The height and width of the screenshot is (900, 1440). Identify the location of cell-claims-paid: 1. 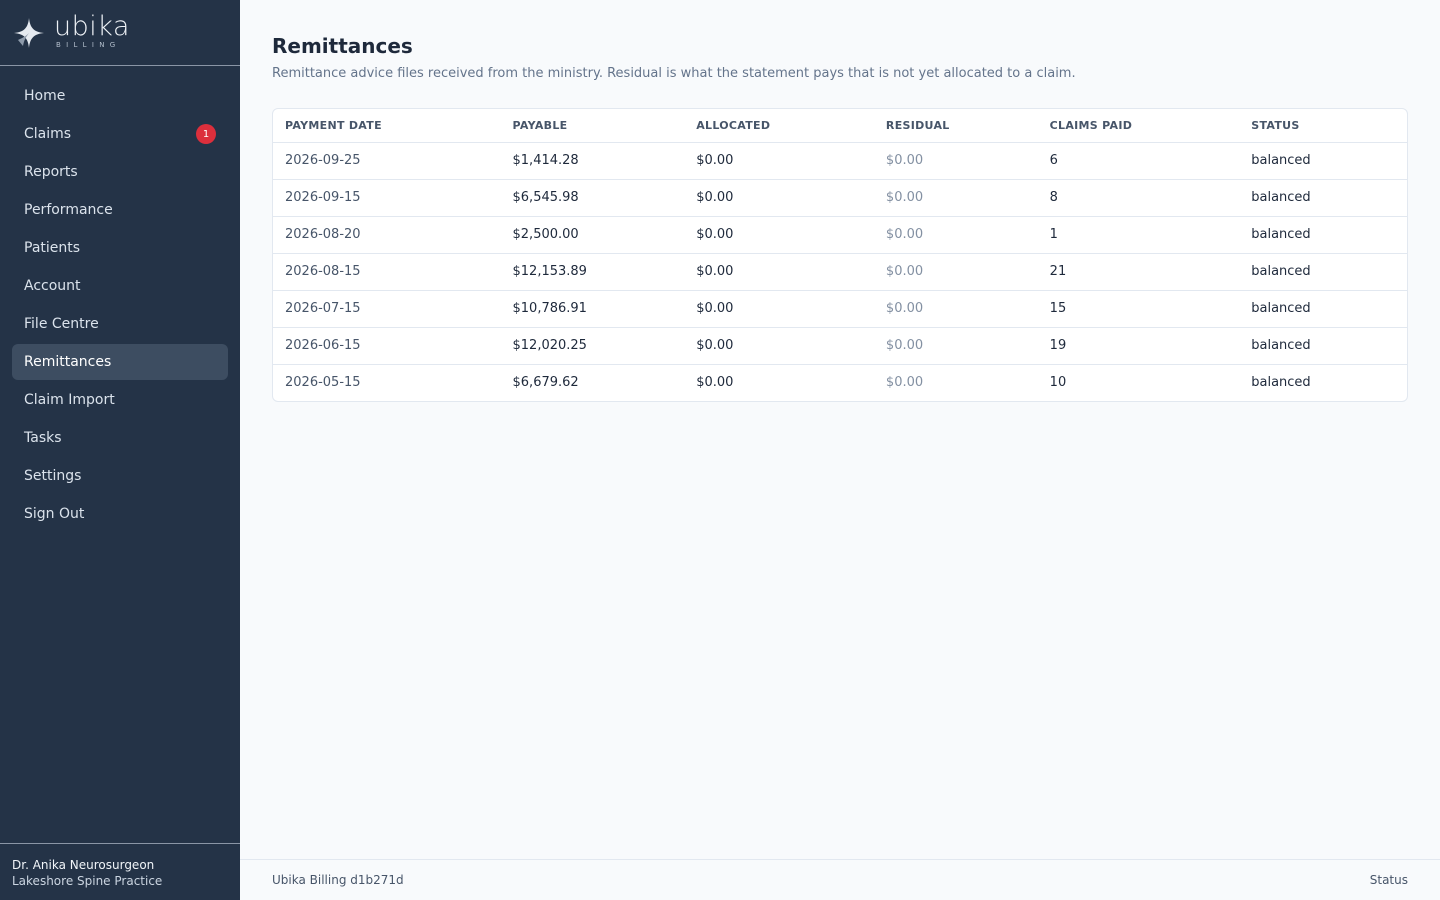
(1138, 235).